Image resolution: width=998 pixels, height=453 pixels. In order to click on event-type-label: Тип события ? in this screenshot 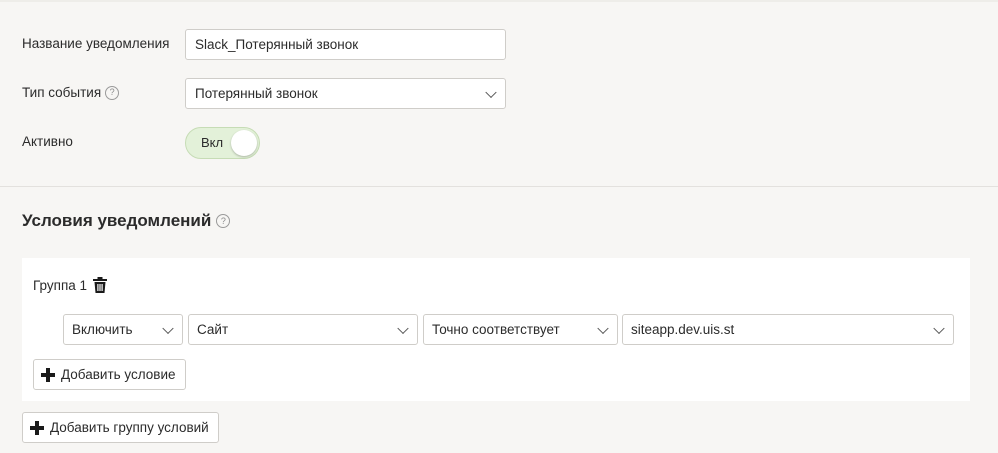, I will do `click(71, 92)`.